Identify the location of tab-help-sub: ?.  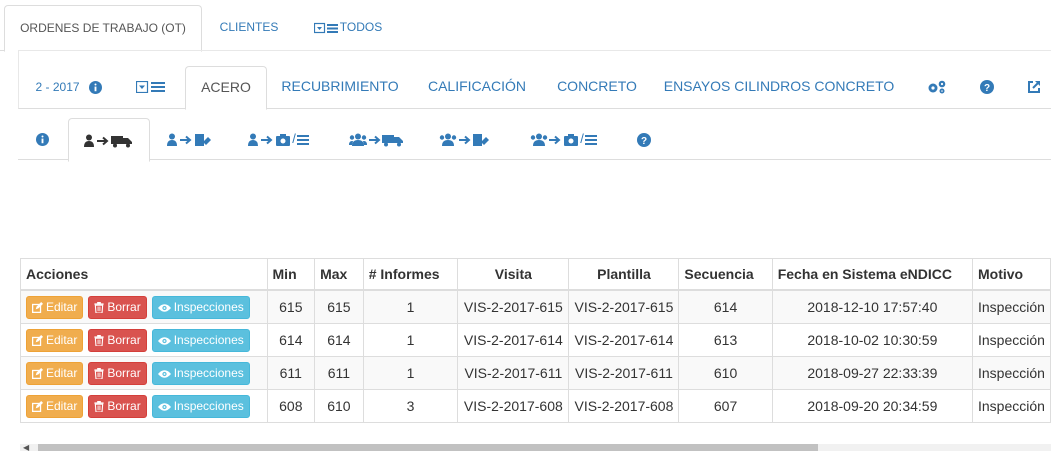
(644, 138).